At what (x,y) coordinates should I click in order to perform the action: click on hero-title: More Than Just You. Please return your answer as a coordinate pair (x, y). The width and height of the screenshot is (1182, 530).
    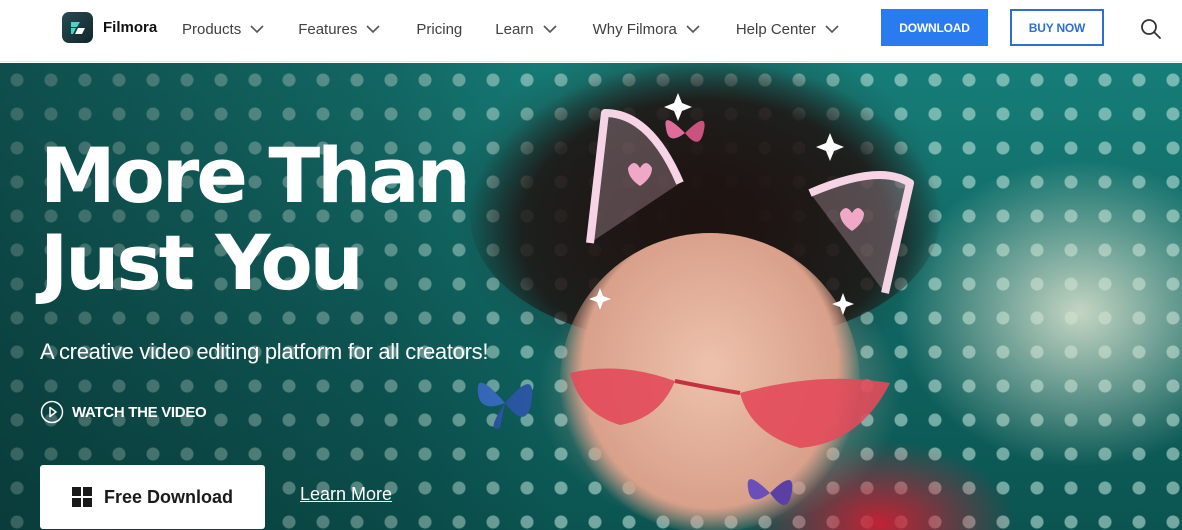
    Looking at the image, I should click on (300, 219).